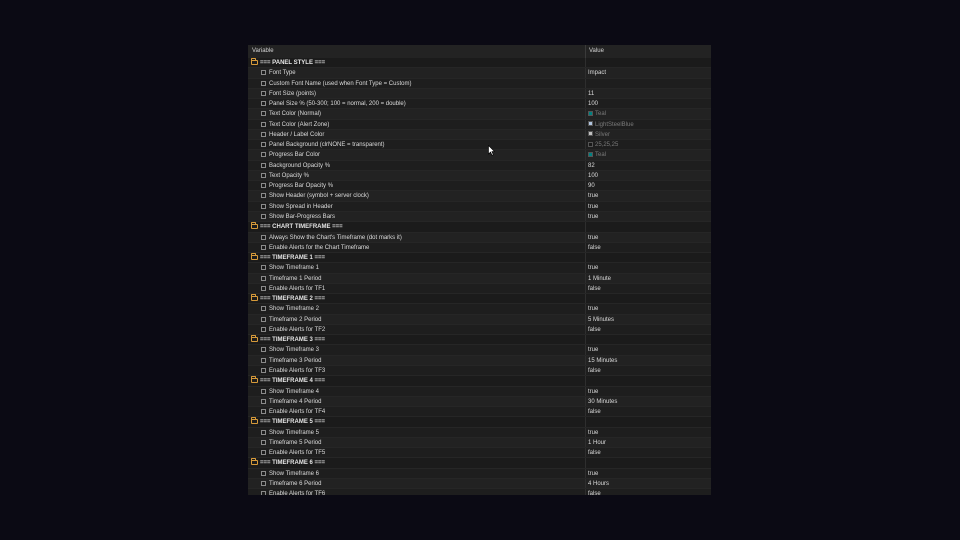 The width and height of the screenshot is (960, 540). I want to click on table-row: Enable Alerts for TF1 false, so click(479, 289).